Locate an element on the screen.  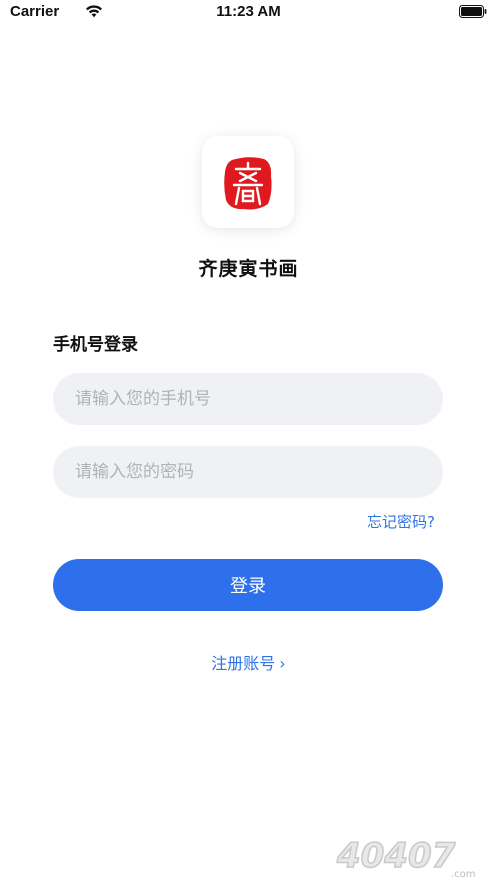
watermark-text: 40407 is located at coordinates (396, 856).